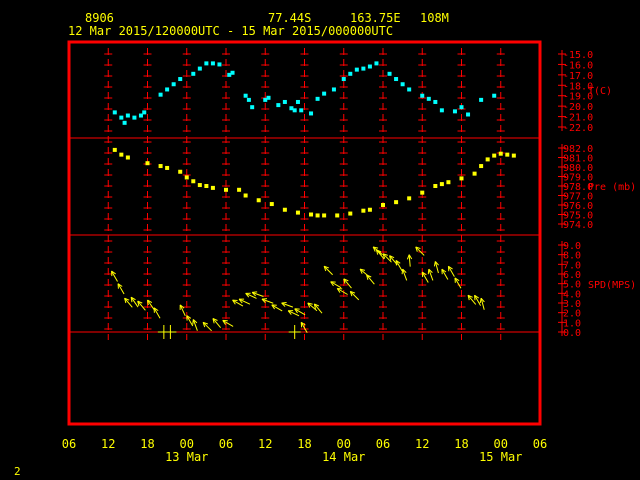 The height and width of the screenshot is (480, 640). I want to click on temperature-tick-label: -21.0, so click(578, 118).